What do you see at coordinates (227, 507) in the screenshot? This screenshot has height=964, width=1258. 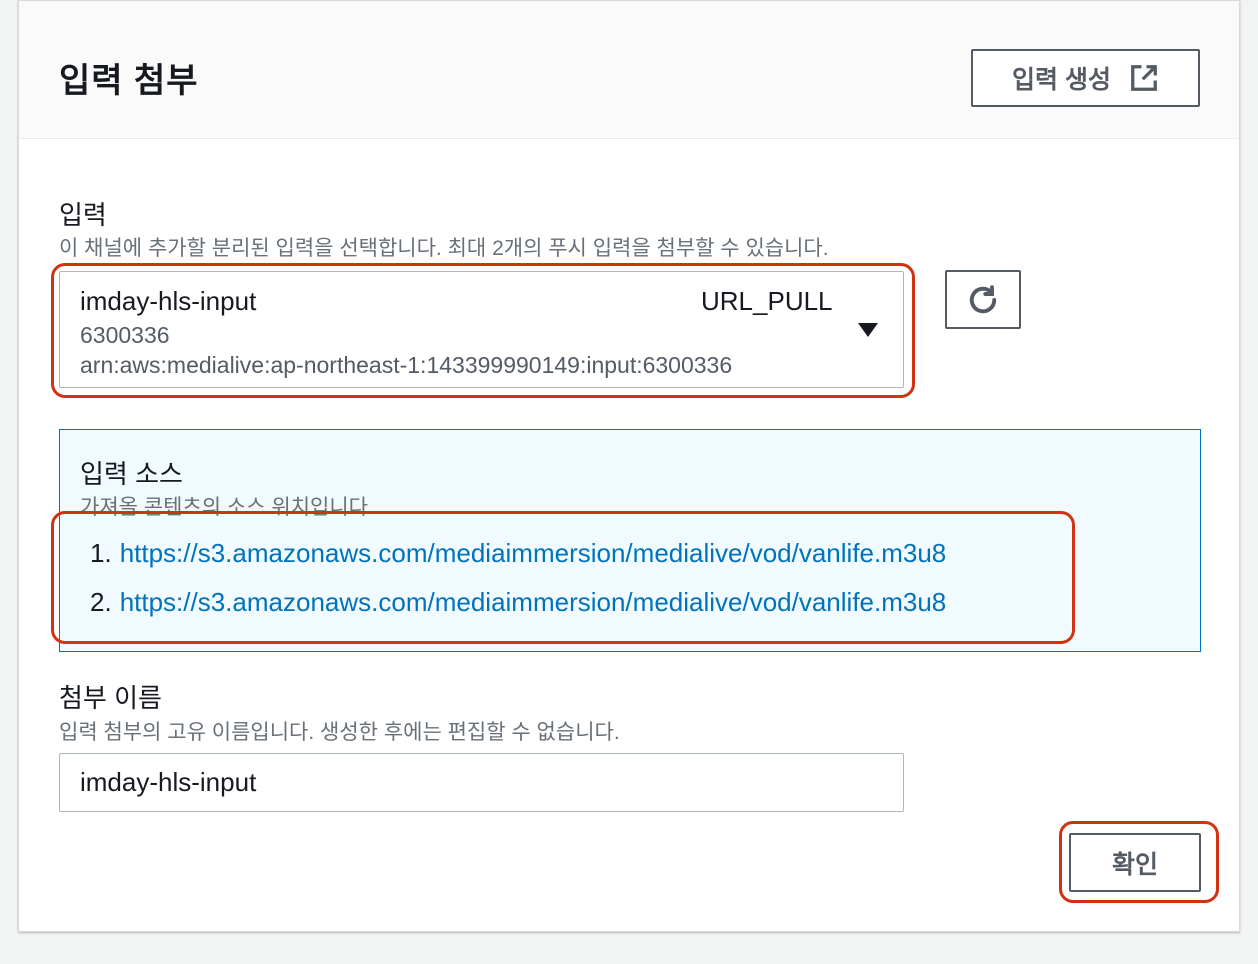 I see `input-source-description: 가져올 콘텐츠의 소스 위치입니다.` at bounding box center [227, 507].